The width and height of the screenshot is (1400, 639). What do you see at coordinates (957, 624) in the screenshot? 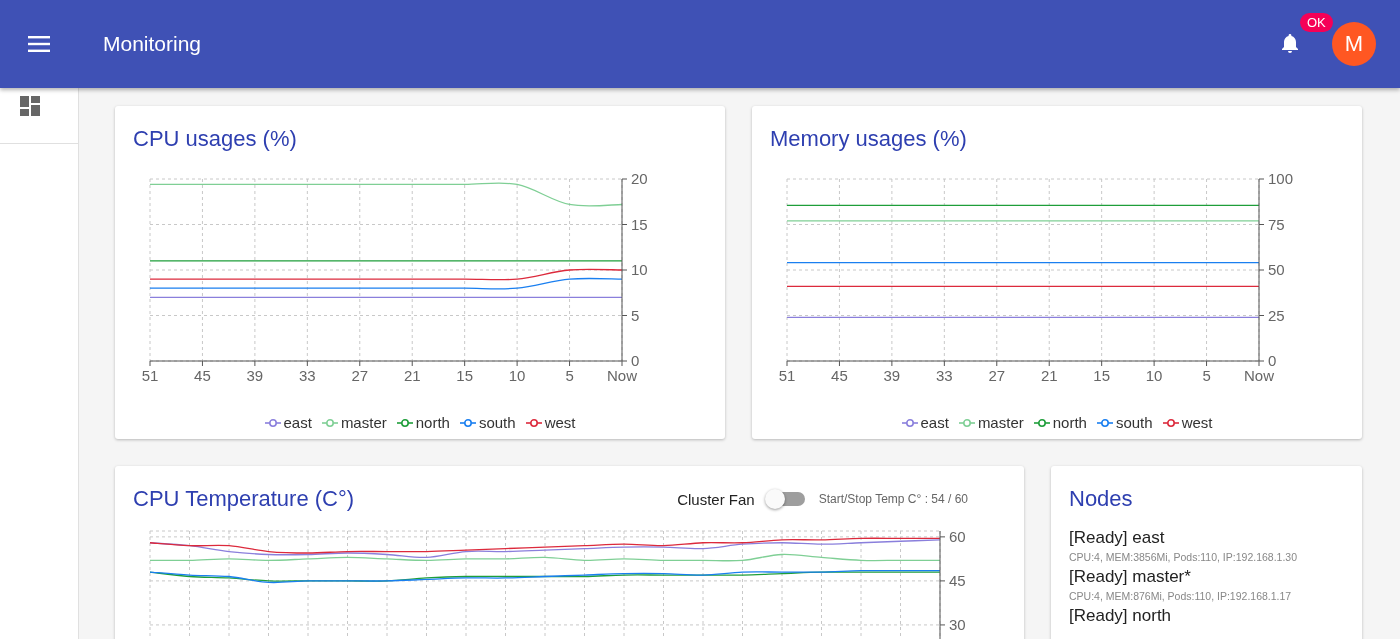
I see `y-tick-label: 30` at bounding box center [957, 624].